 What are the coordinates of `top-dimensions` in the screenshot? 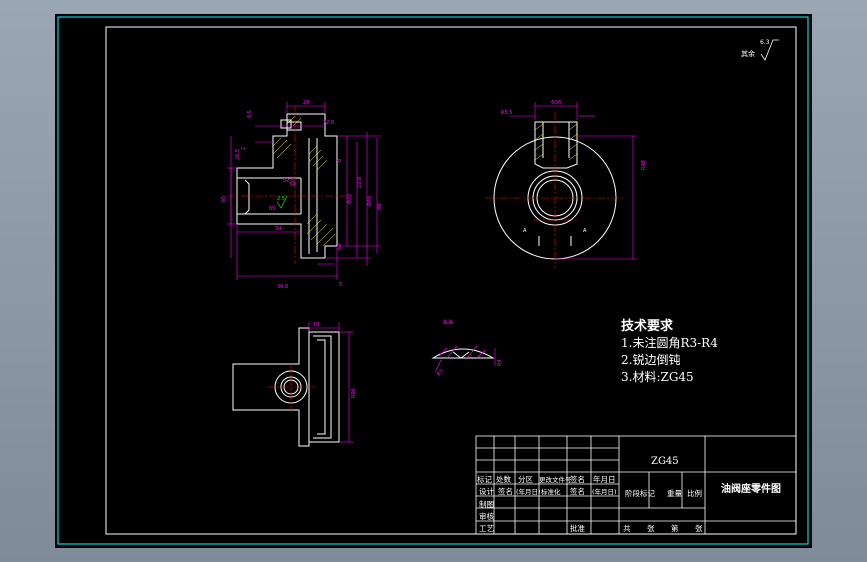 It's located at (573, 181).